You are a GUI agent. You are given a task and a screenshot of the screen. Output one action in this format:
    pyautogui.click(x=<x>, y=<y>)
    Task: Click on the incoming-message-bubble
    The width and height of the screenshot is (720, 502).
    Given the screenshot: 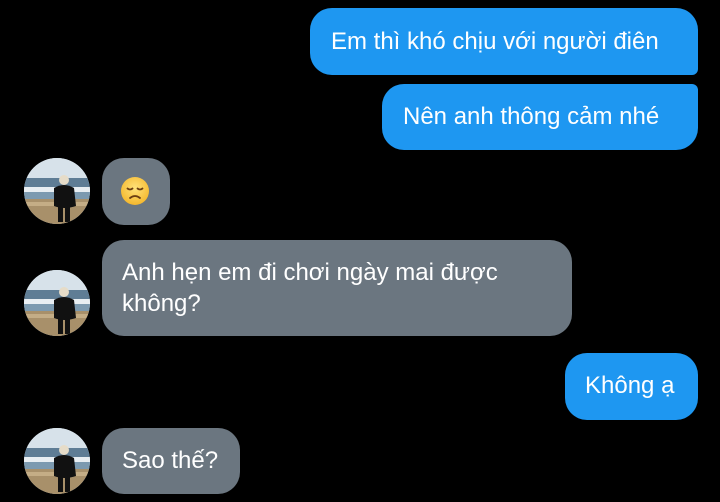 What is the action you would take?
    pyautogui.click(x=136, y=191)
    